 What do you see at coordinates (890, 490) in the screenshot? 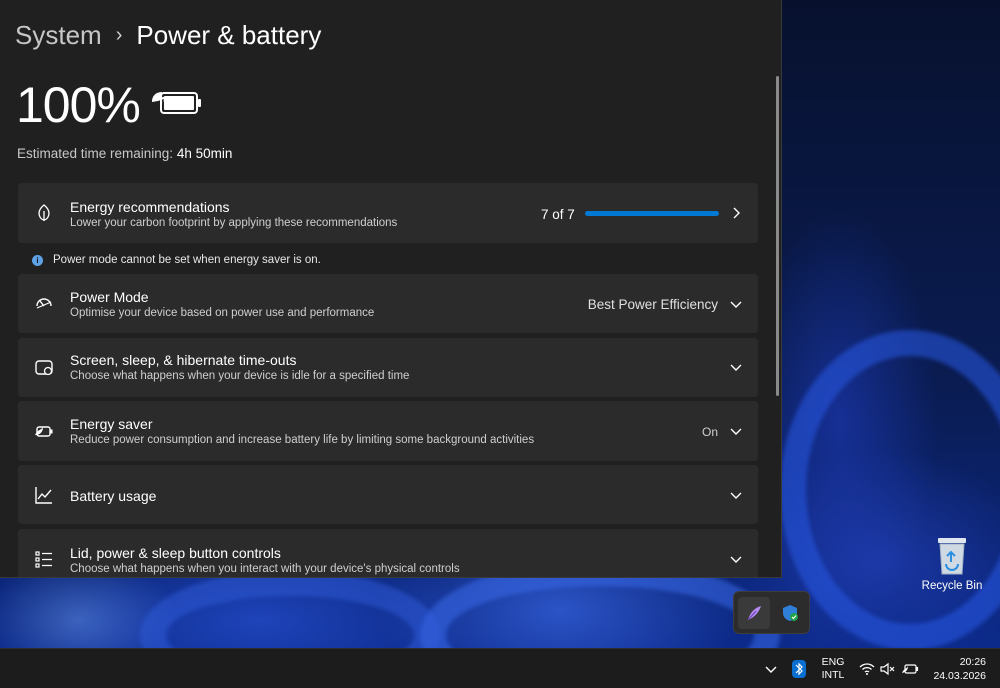
I see `wallpaper-swirl` at bounding box center [890, 490].